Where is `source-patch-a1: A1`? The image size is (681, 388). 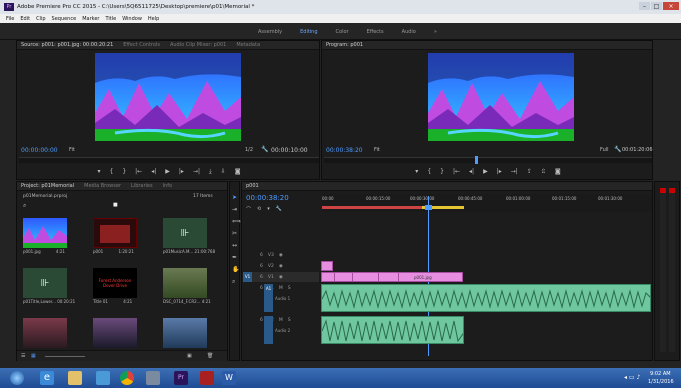
source-patch-a1: A1 is located at coordinates (268, 298).